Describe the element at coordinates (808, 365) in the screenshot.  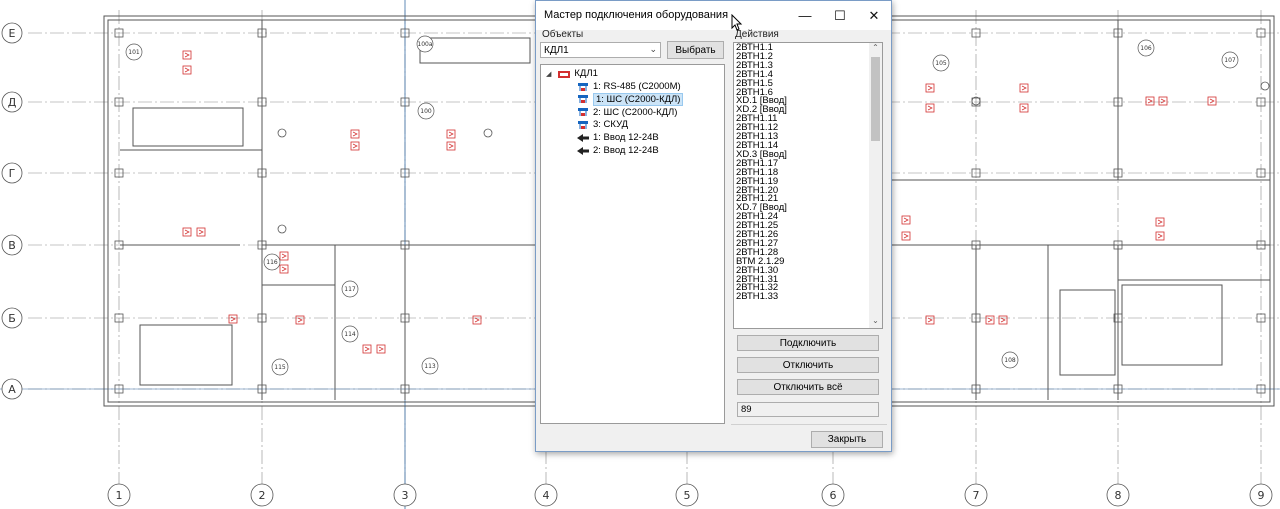
I see `disconnect-button: Отключить` at that location.